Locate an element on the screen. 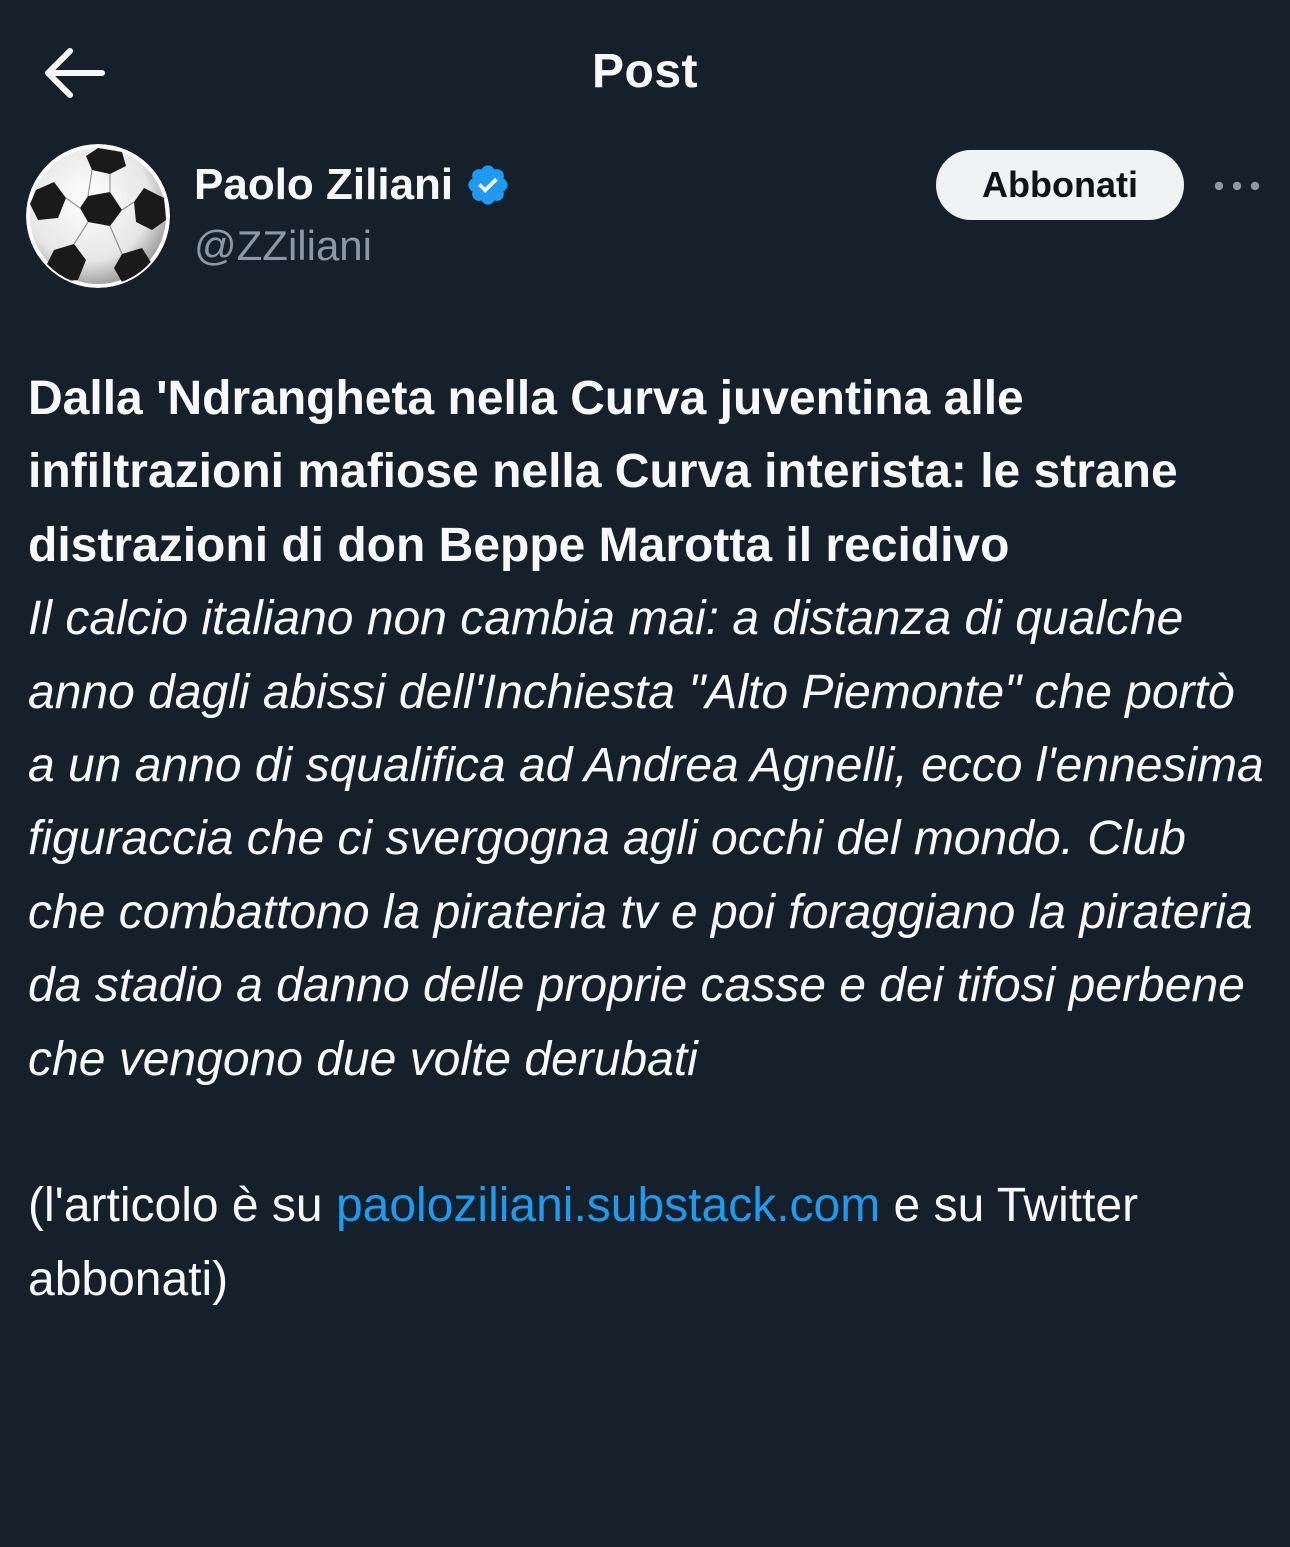 This screenshot has height=1547, width=1290. author-name-link: Paolo Ziliani is located at coordinates (352, 185).